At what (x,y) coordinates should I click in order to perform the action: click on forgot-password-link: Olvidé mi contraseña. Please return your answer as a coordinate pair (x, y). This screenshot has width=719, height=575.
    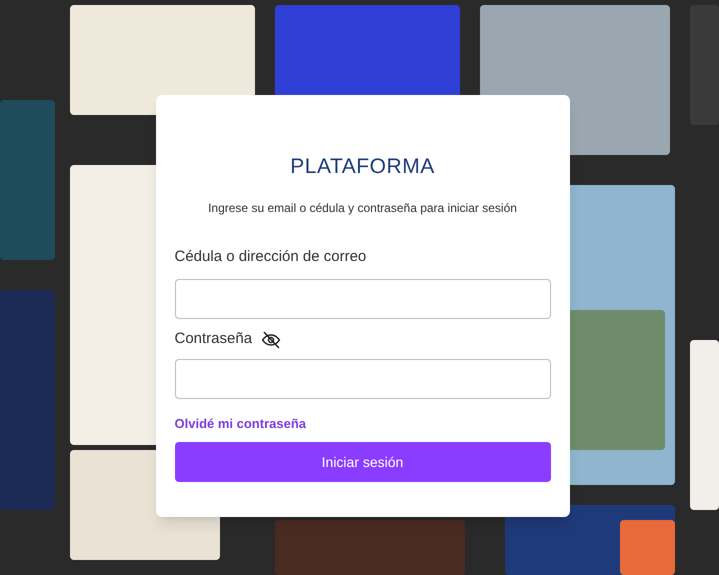
    Looking at the image, I should click on (240, 423).